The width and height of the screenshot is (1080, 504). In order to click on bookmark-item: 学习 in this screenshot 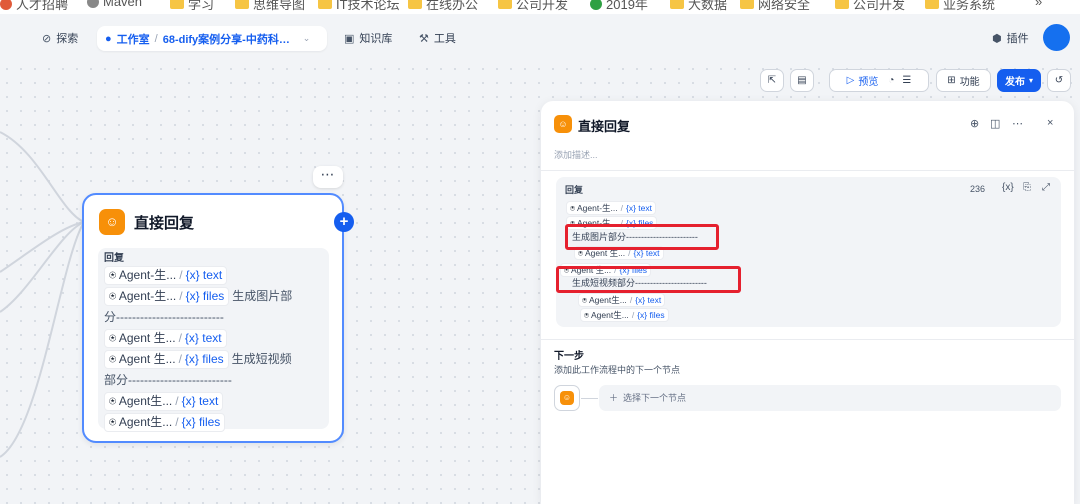, I will do `click(192, 6)`.